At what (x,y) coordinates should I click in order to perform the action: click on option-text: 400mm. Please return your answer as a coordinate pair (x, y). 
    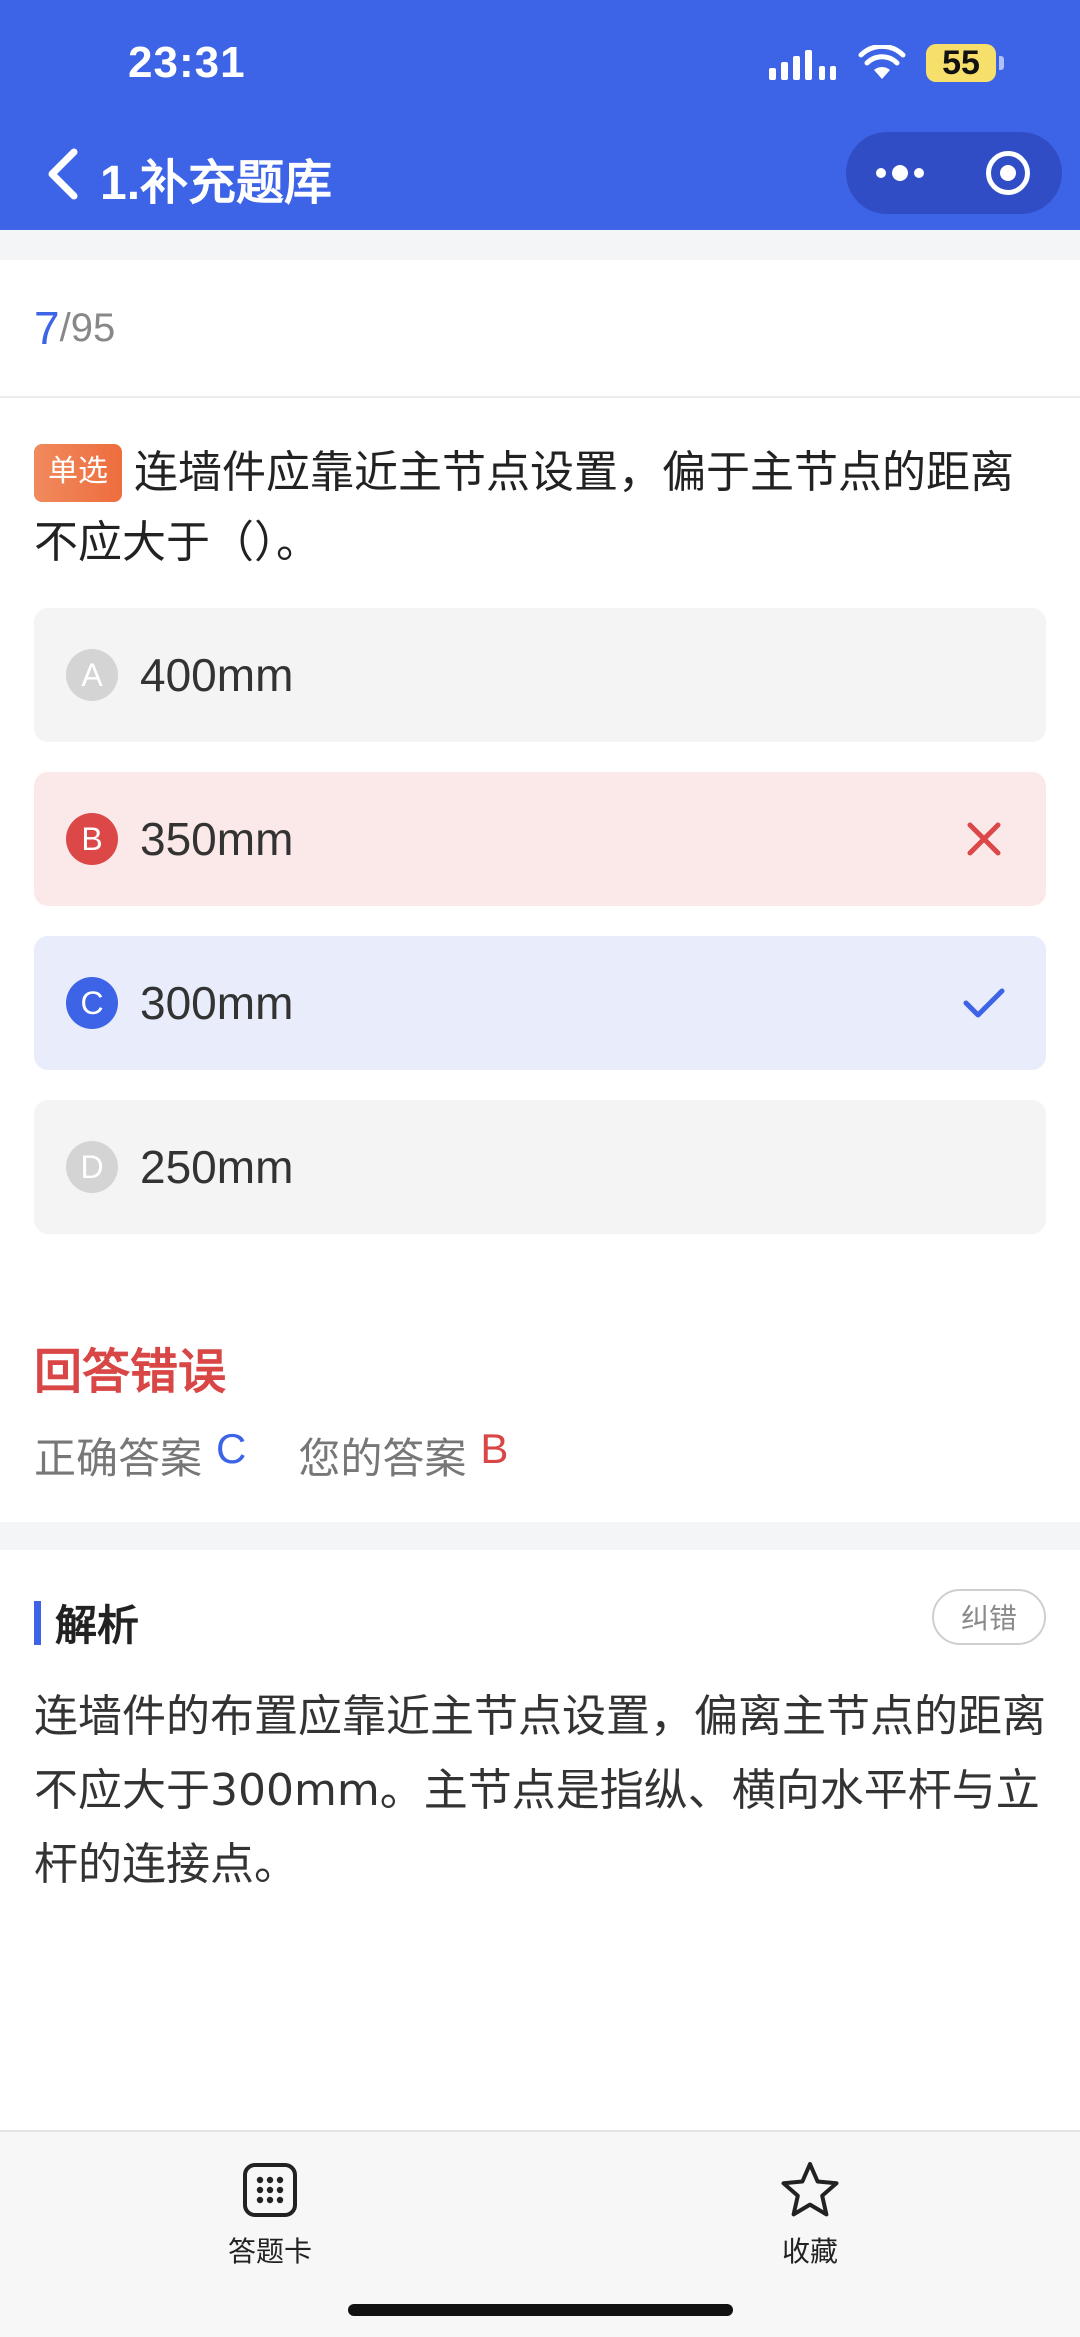
    Looking at the image, I should click on (217, 675).